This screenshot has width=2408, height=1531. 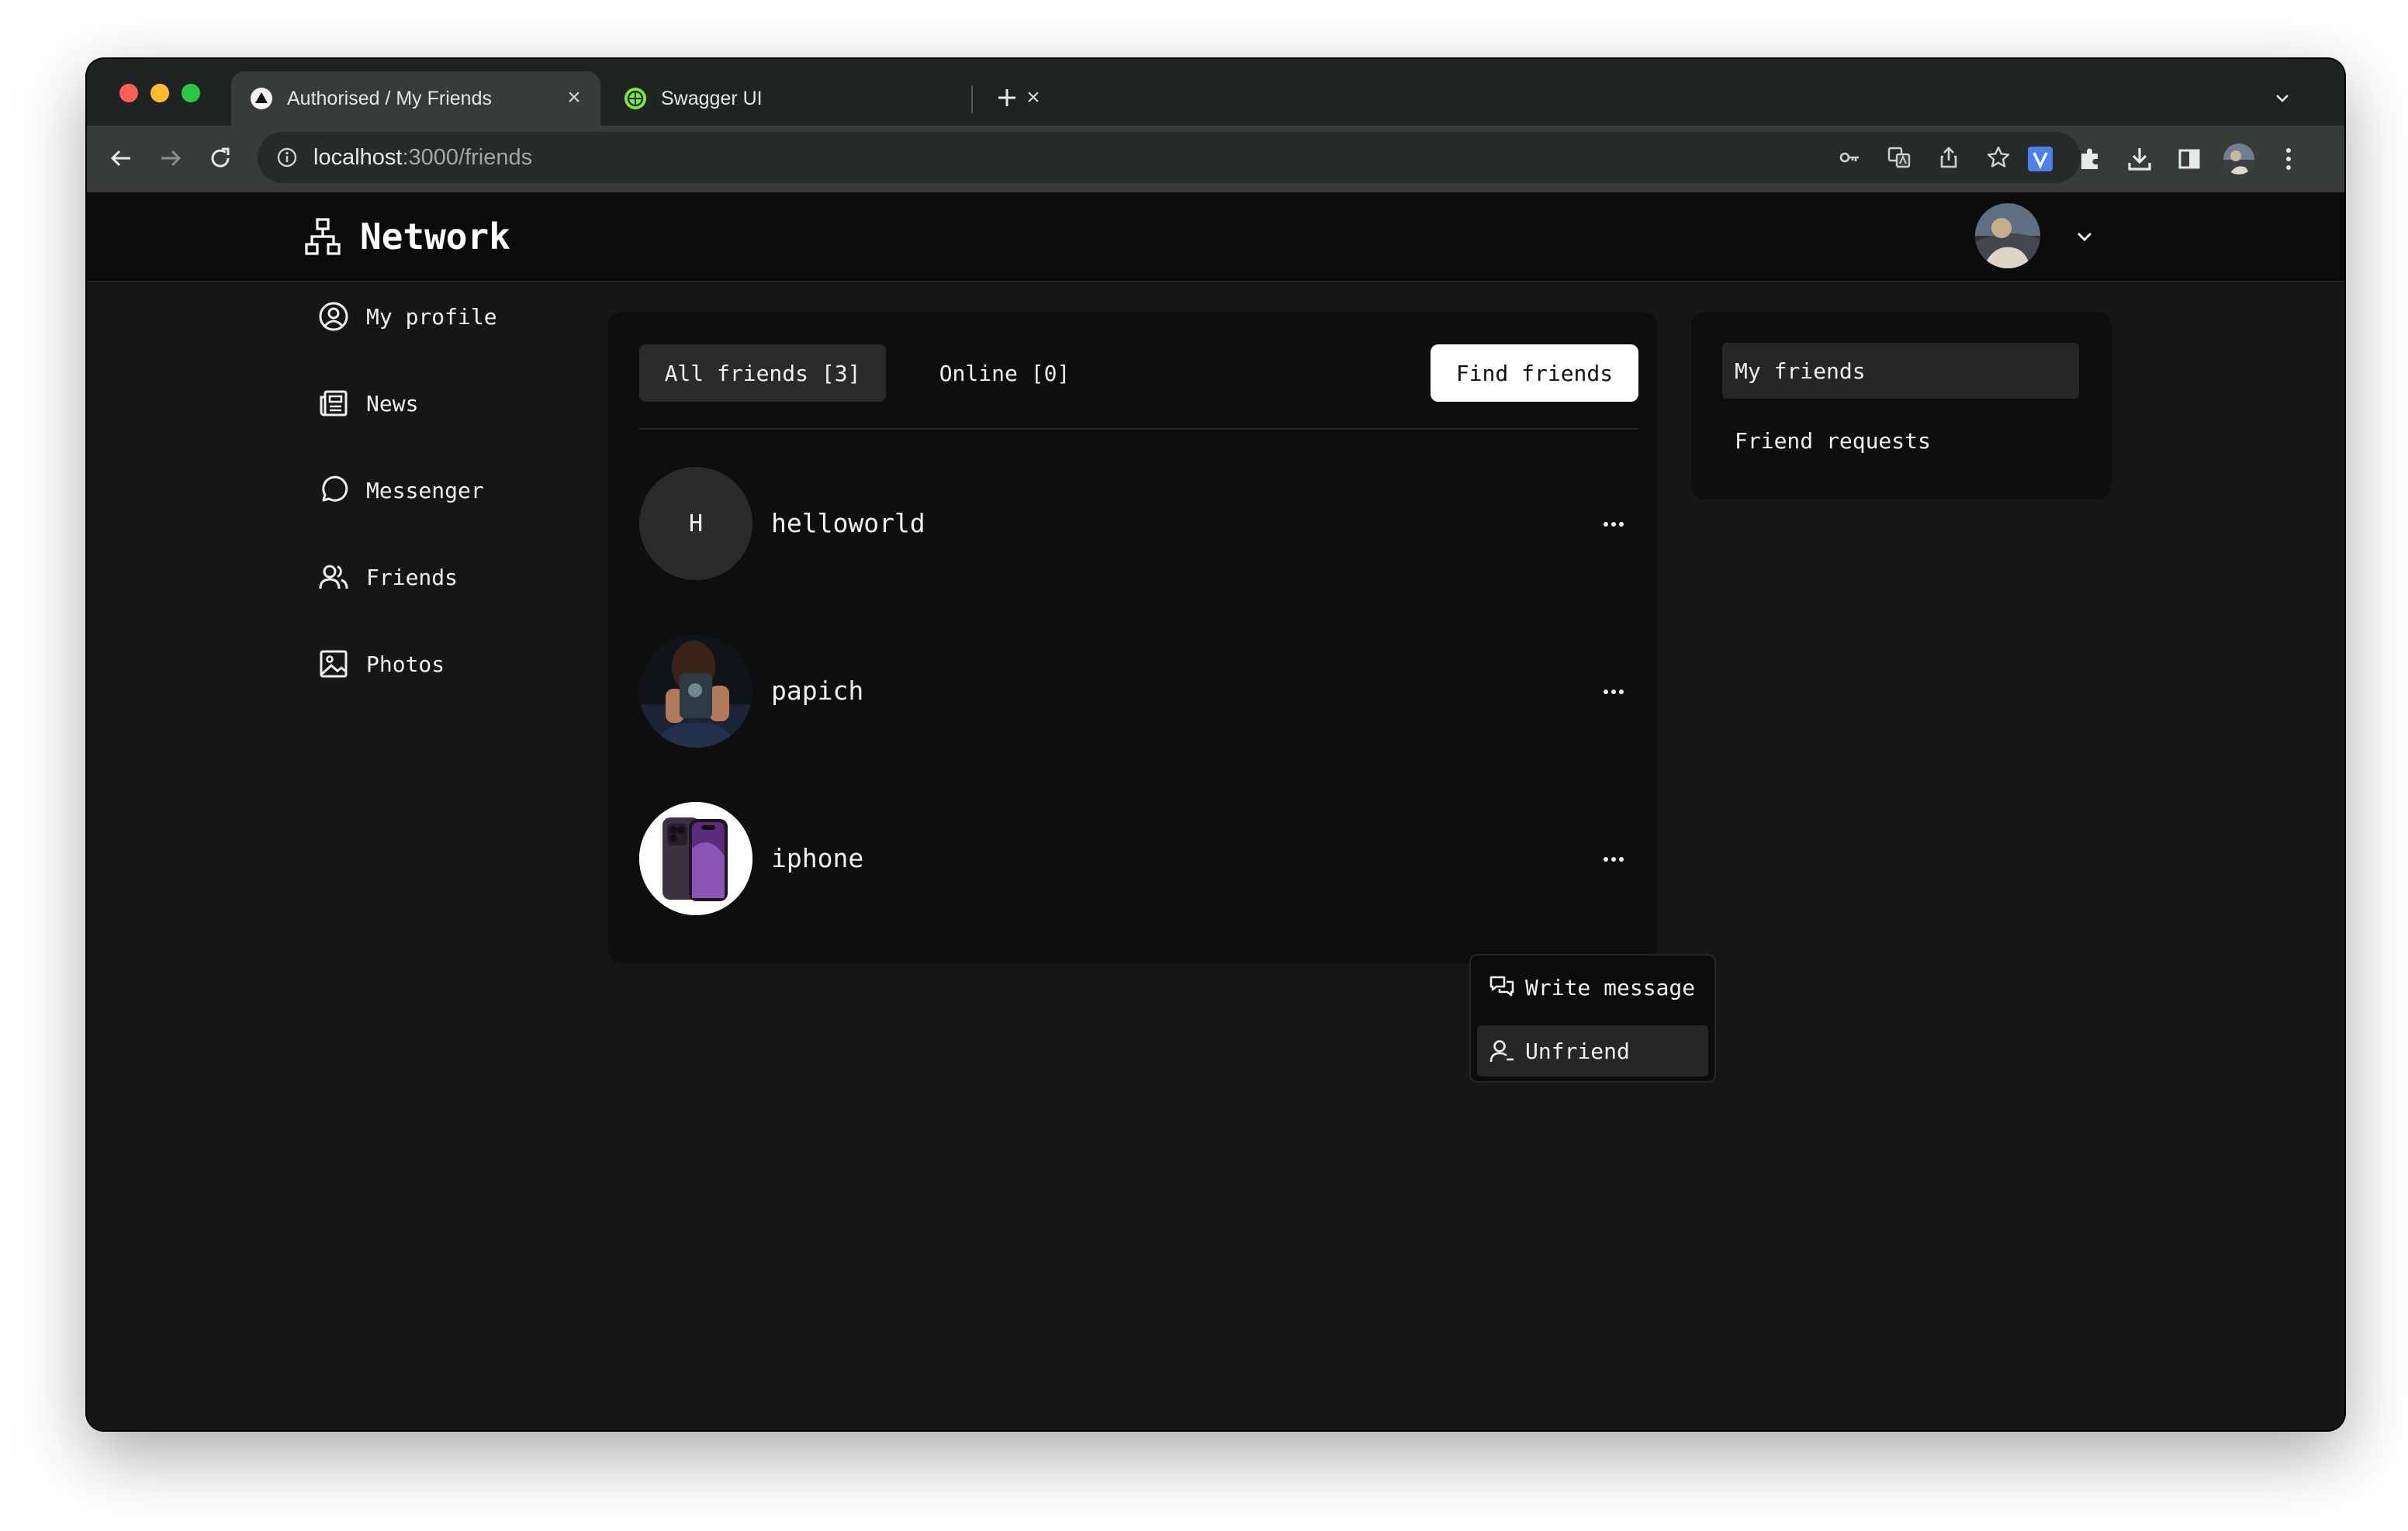 What do you see at coordinates (712, 98) in the screenshot?
I see `tab-title: Swagger UI` at bounding box center [712, 98].